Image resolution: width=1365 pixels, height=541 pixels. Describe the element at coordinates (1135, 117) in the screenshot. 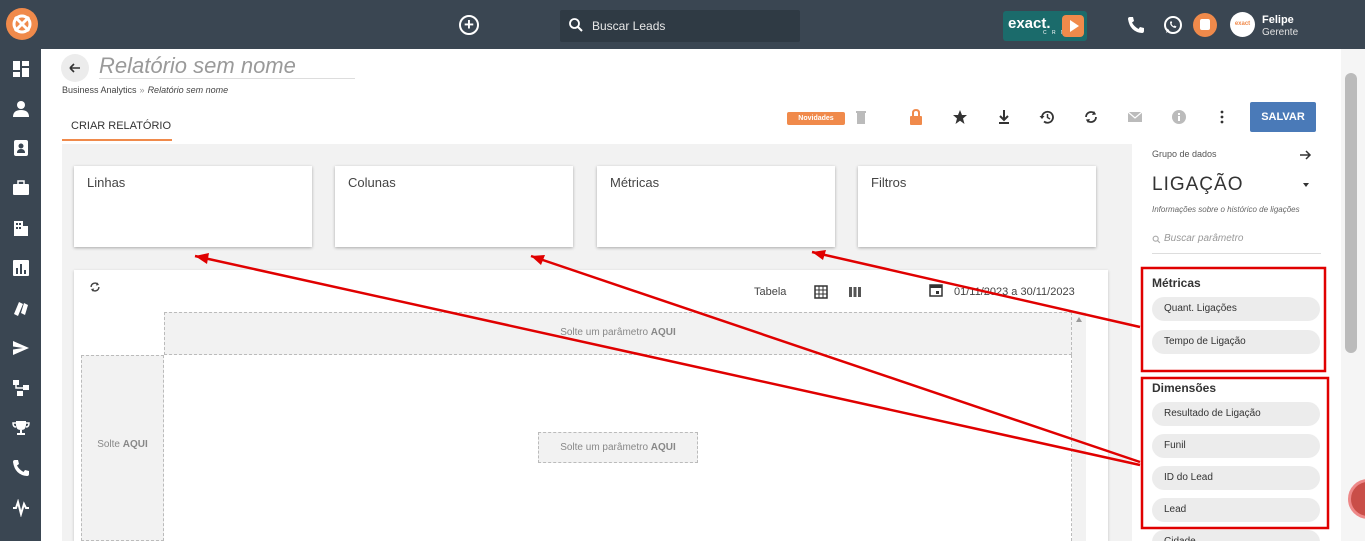

I see `mail-icon` at that location.